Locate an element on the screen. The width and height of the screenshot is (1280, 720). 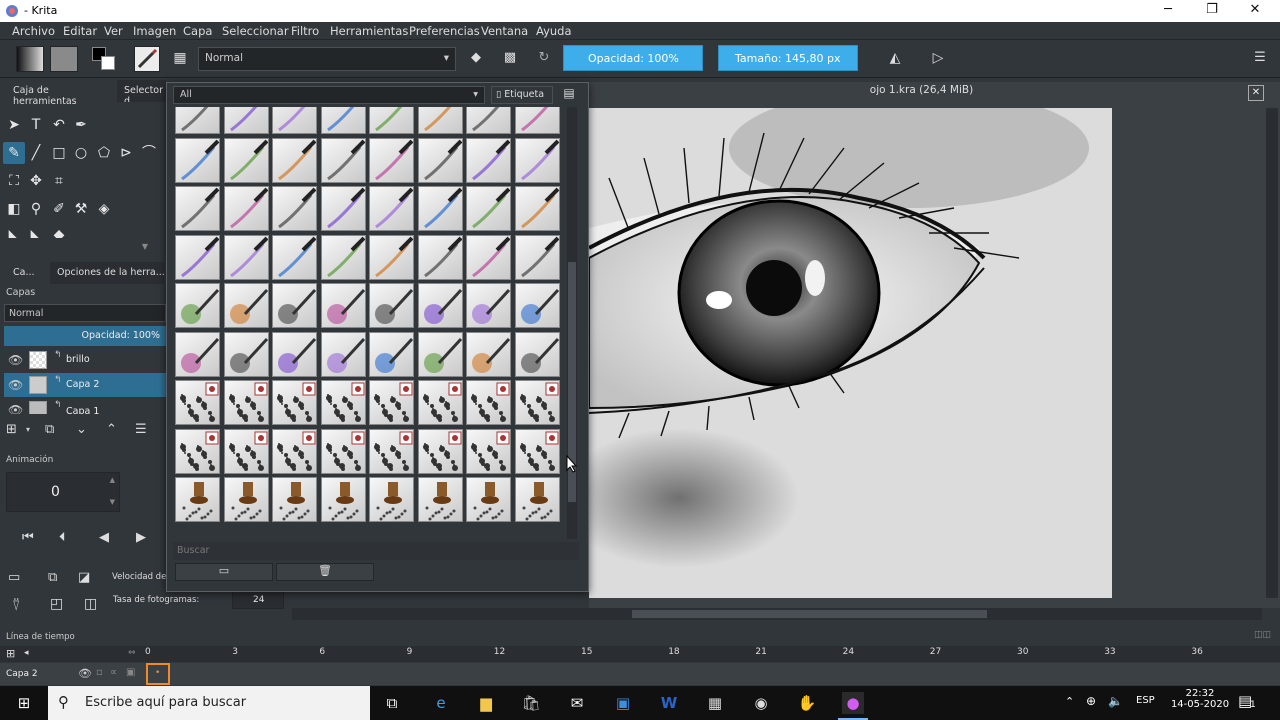
onion-skin-icon: ∝ is located at coordinates (113, 672).